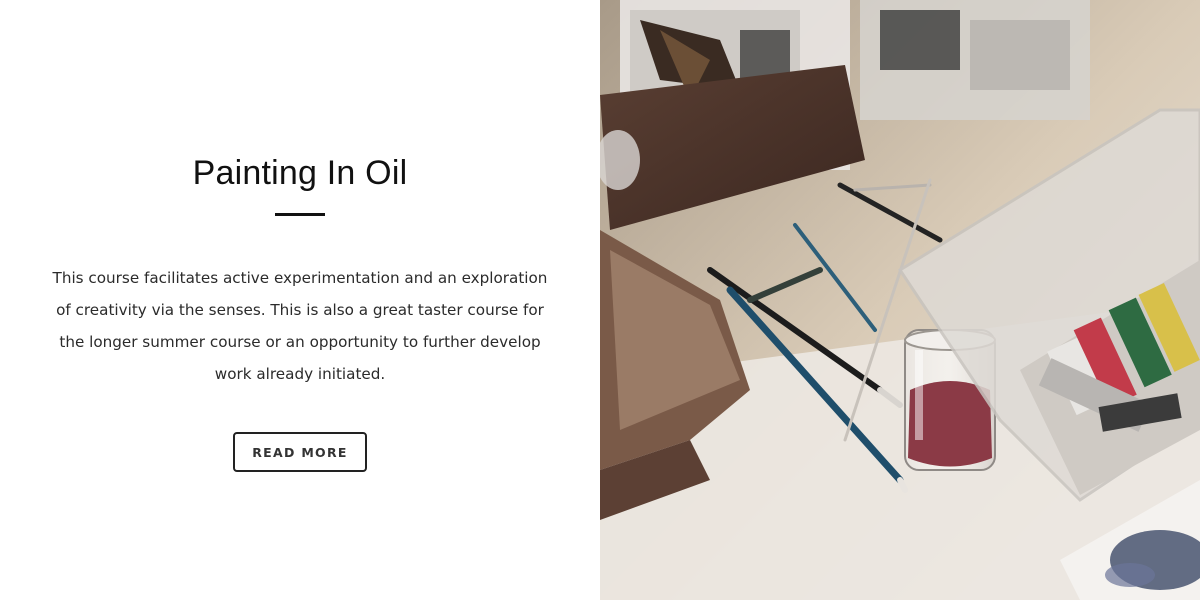 The height and width of the screenshot is (600, 1200). Describe the element at coordinates (300, 452) in the screenshot. I see `read-more-button: READ MORE` at that location.